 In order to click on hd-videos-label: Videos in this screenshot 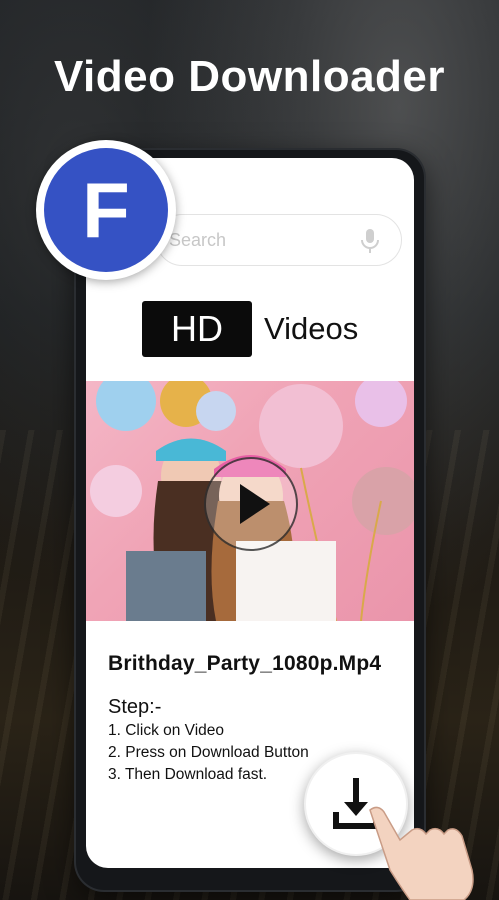, I will do `click(311, 328)`.